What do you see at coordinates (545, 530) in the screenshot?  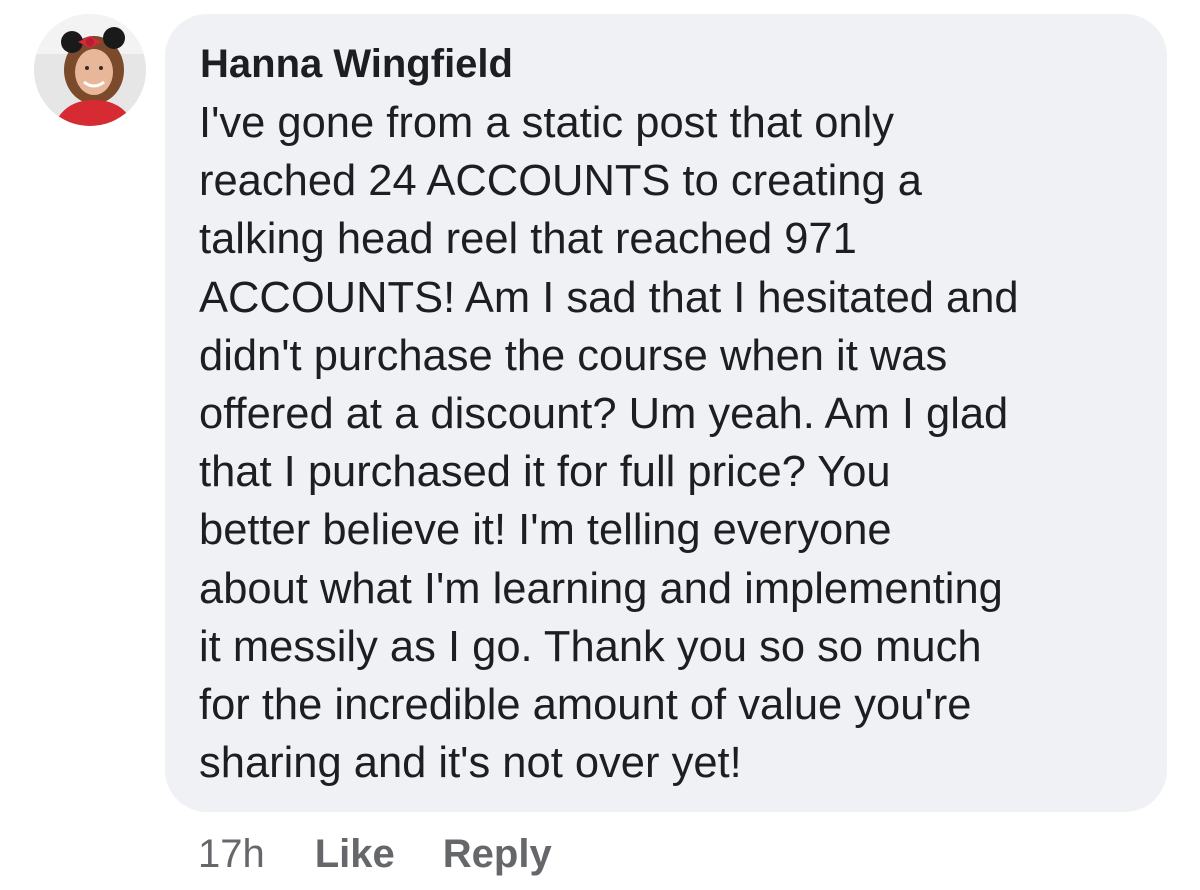 I see `comment-line: better believe it! I'm telling everyone` at bounding box center [545, 530].